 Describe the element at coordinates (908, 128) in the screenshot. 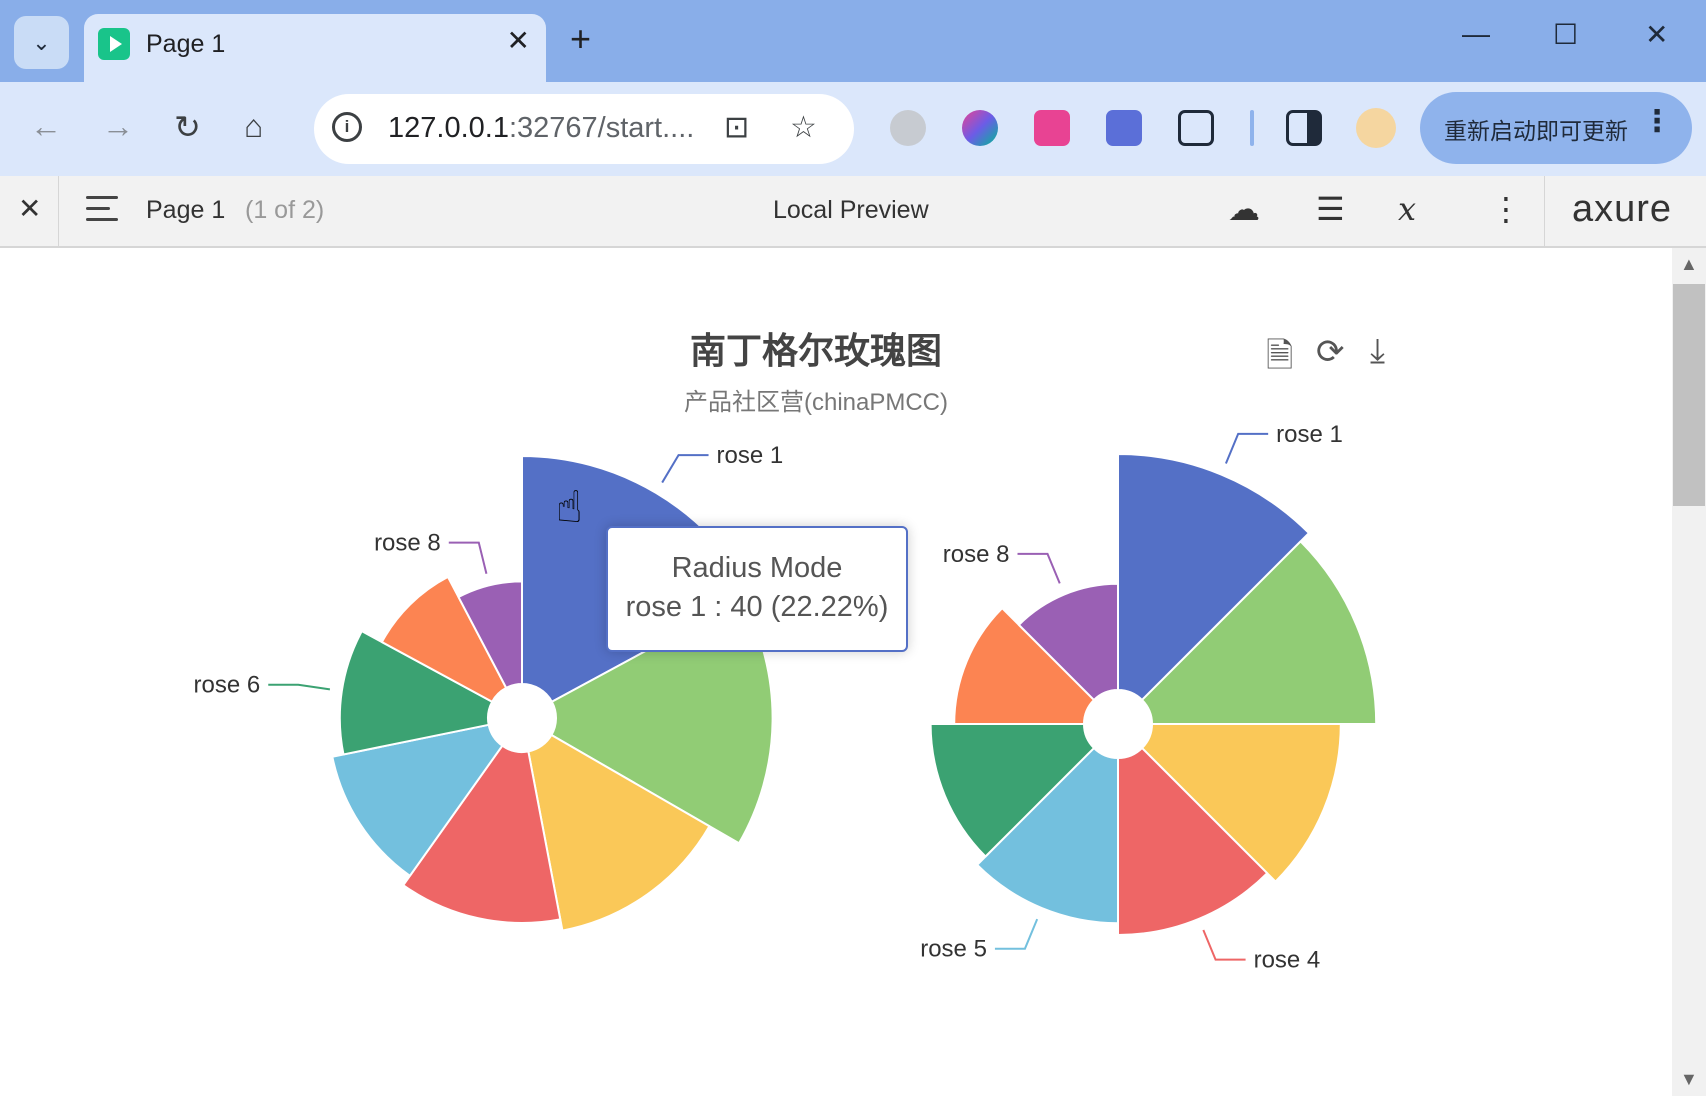

I see `extension-circle-icon` at that location.